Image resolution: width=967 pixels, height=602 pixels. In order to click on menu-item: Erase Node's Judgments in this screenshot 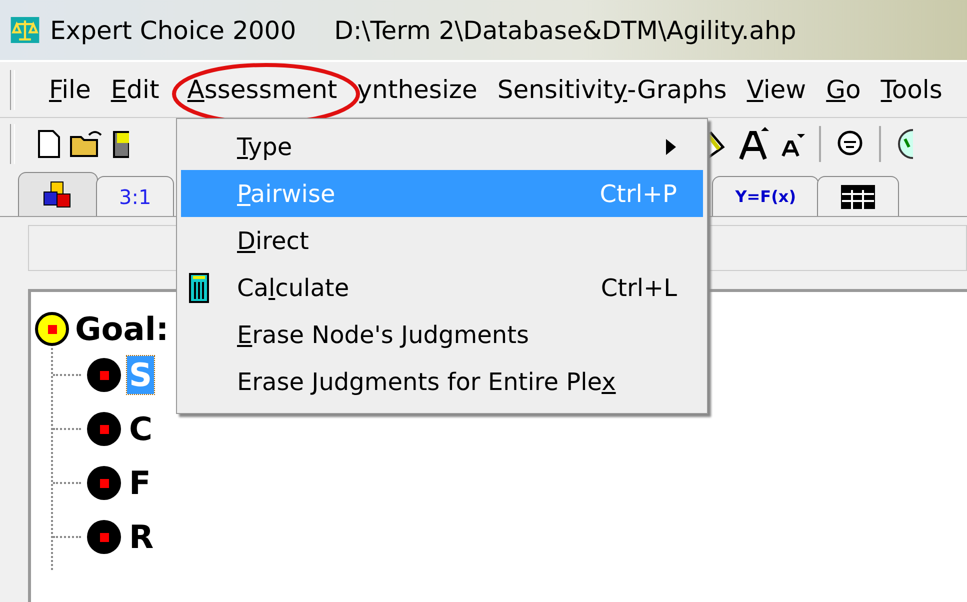, I will do `click(442, 334)`.